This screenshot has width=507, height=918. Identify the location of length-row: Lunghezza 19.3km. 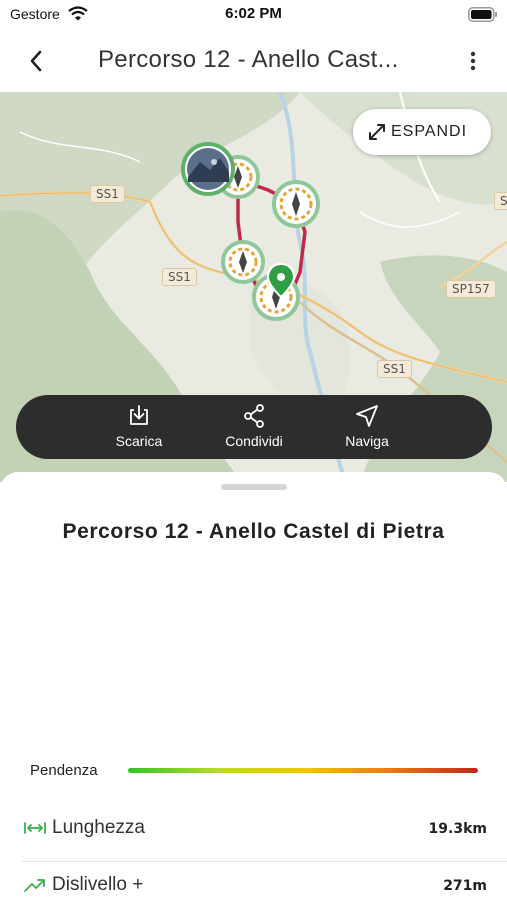
(264, 833).